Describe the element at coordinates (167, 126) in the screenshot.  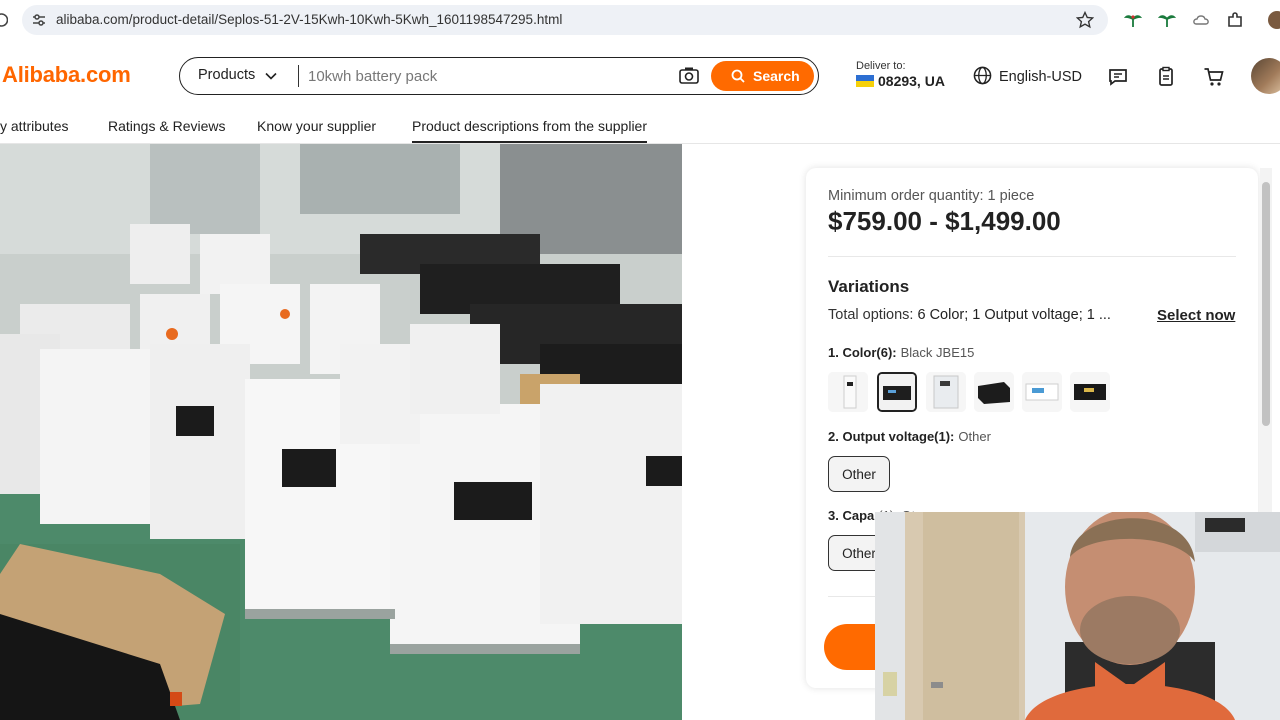
I see `tab-ratings-reviews: Ratings & Reviews` at that location.